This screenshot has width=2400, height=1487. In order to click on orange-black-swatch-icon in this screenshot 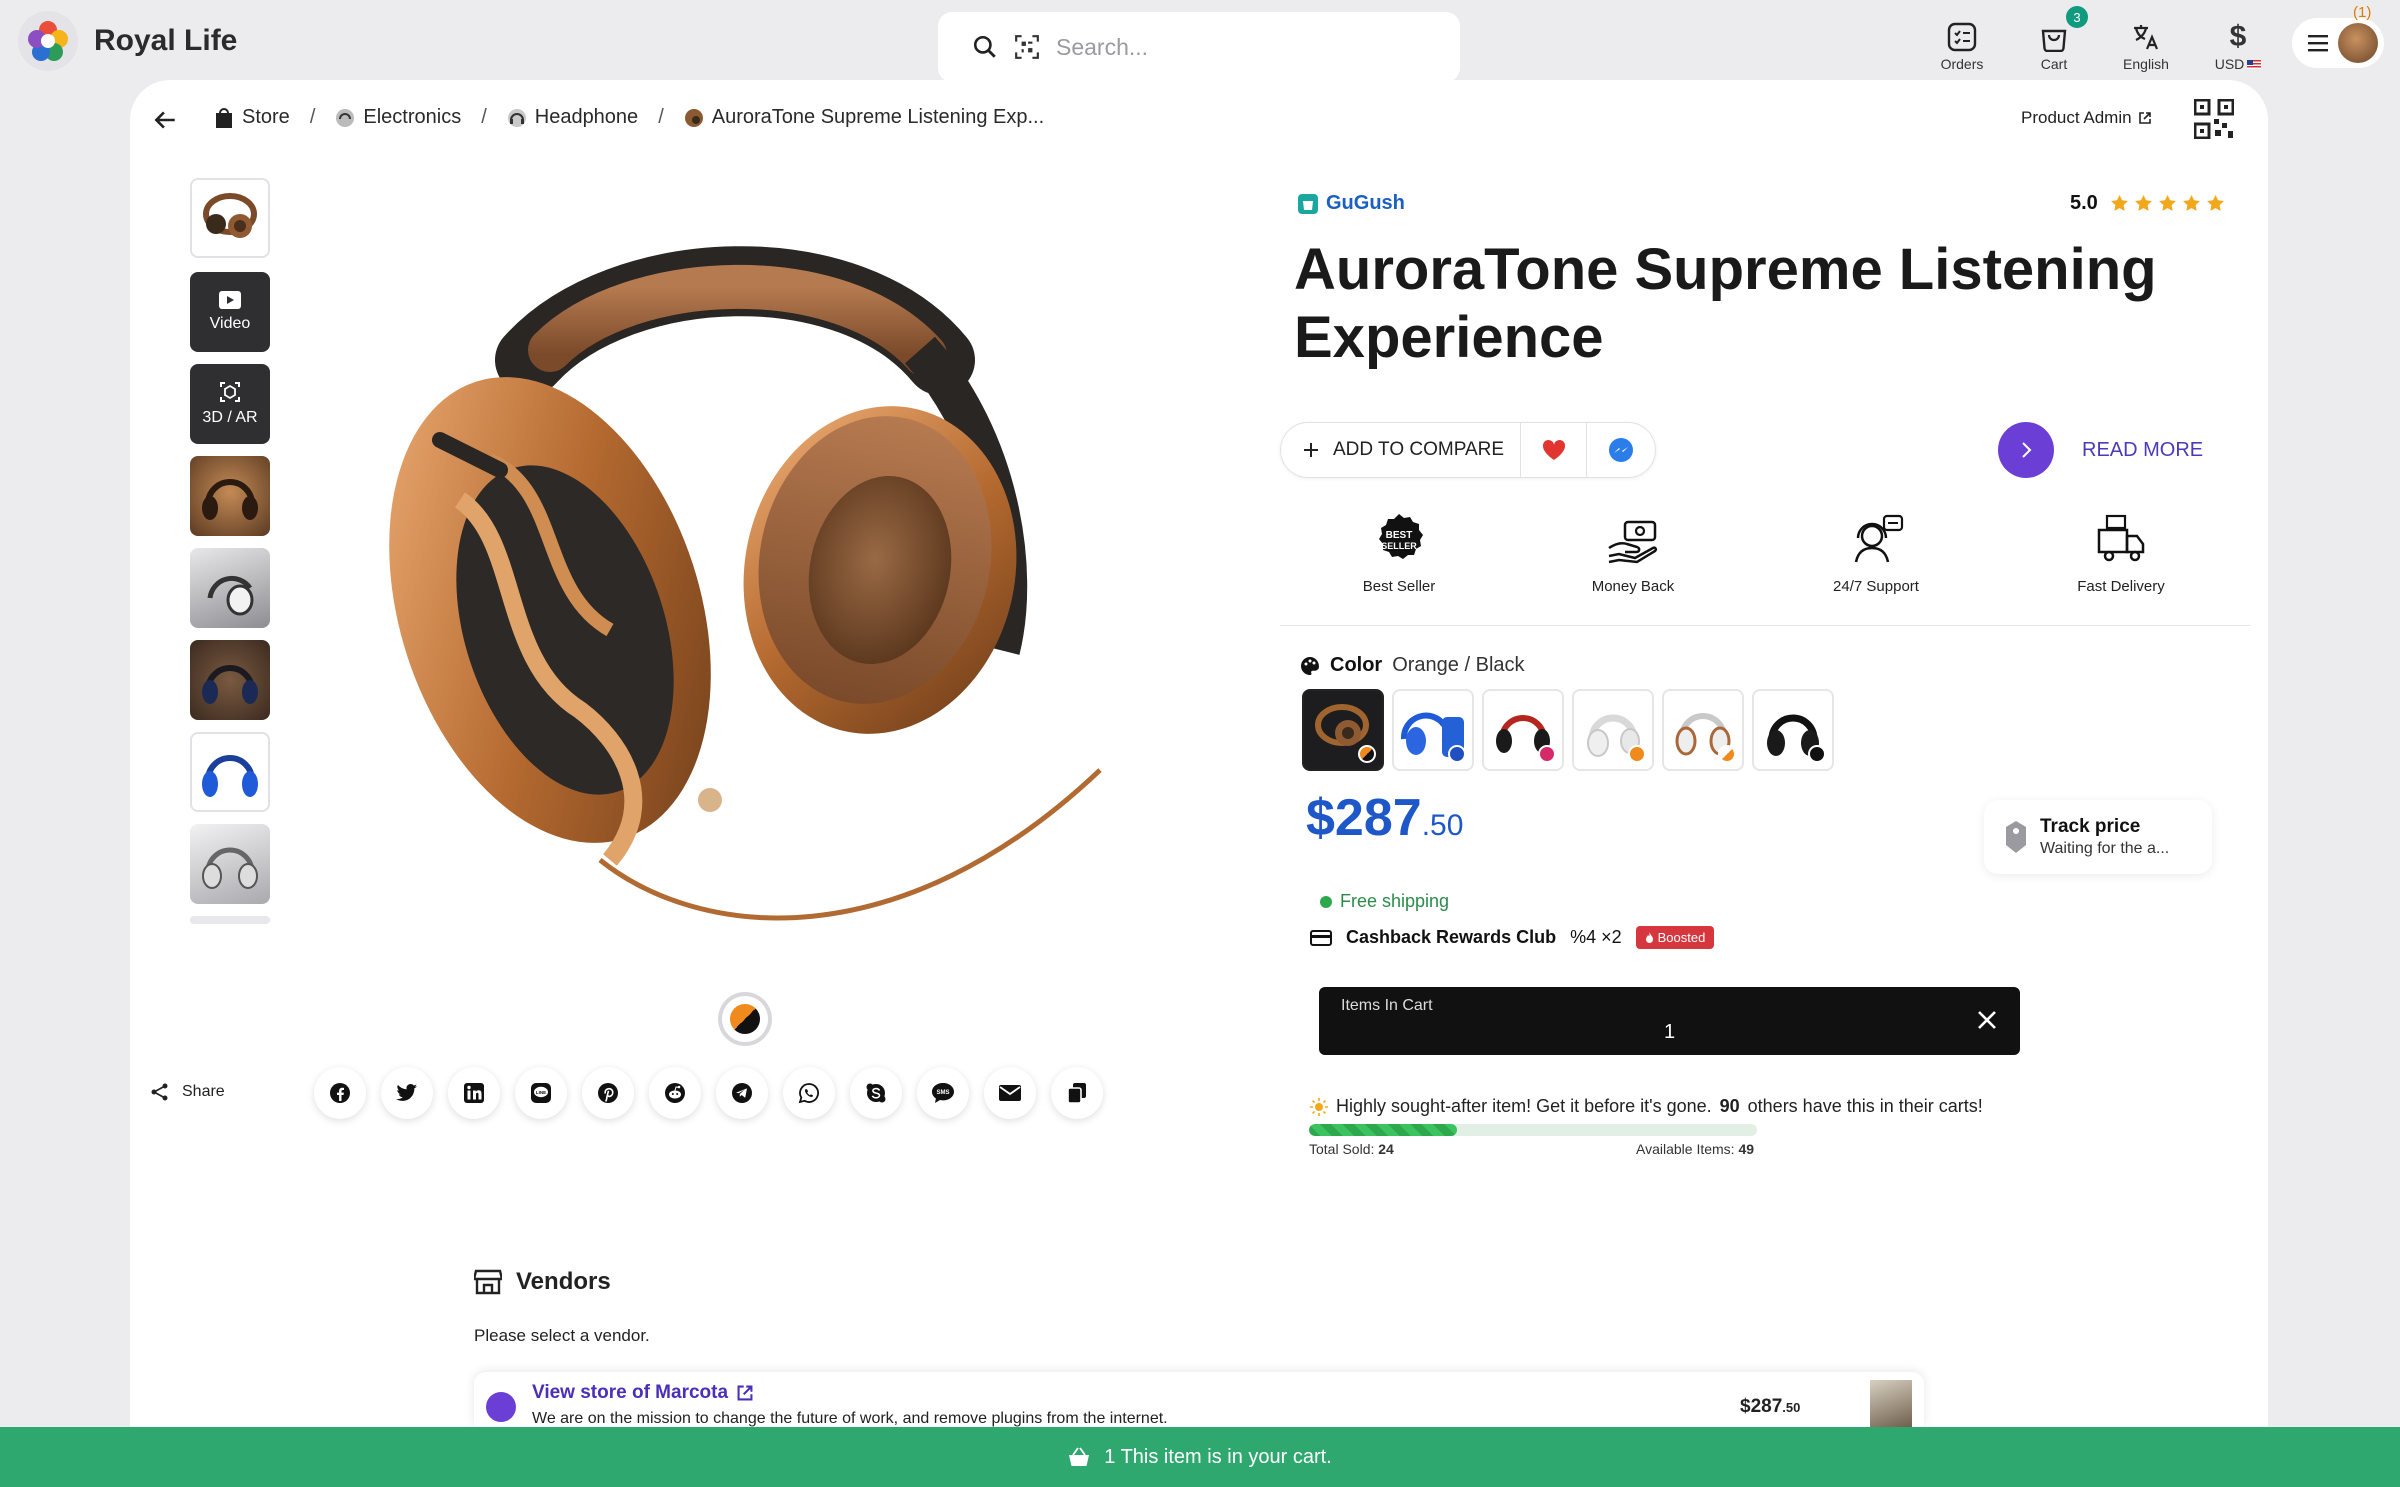, I will do `click(745, 1019)`.